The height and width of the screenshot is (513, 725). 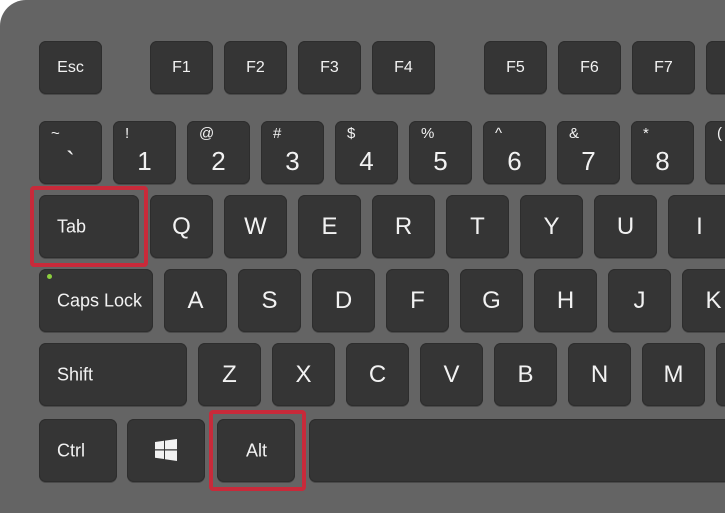 I want to click on key-s: S, so click(x=269, y=300).